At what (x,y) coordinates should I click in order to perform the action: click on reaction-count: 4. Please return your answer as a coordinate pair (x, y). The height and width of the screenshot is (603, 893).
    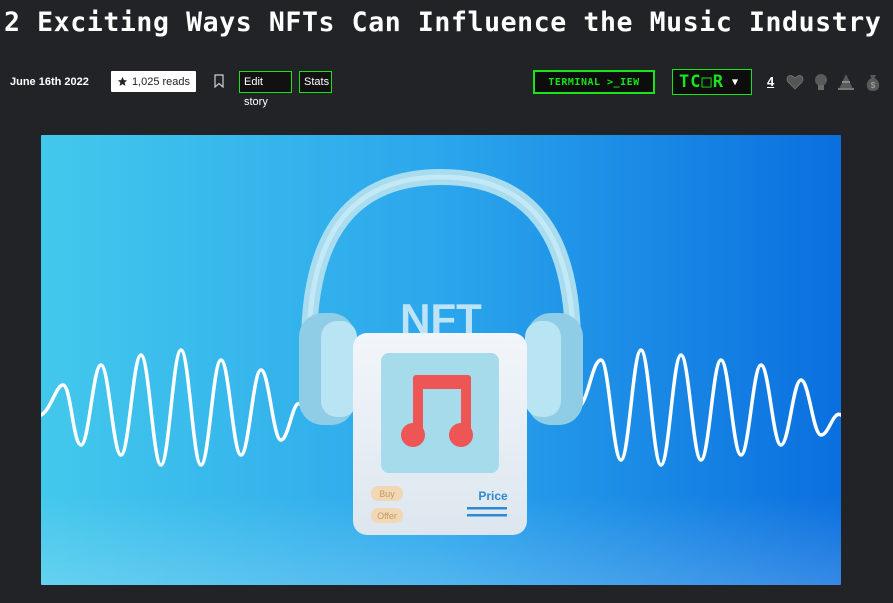
    Looking at the image, I should click on (770, 81).